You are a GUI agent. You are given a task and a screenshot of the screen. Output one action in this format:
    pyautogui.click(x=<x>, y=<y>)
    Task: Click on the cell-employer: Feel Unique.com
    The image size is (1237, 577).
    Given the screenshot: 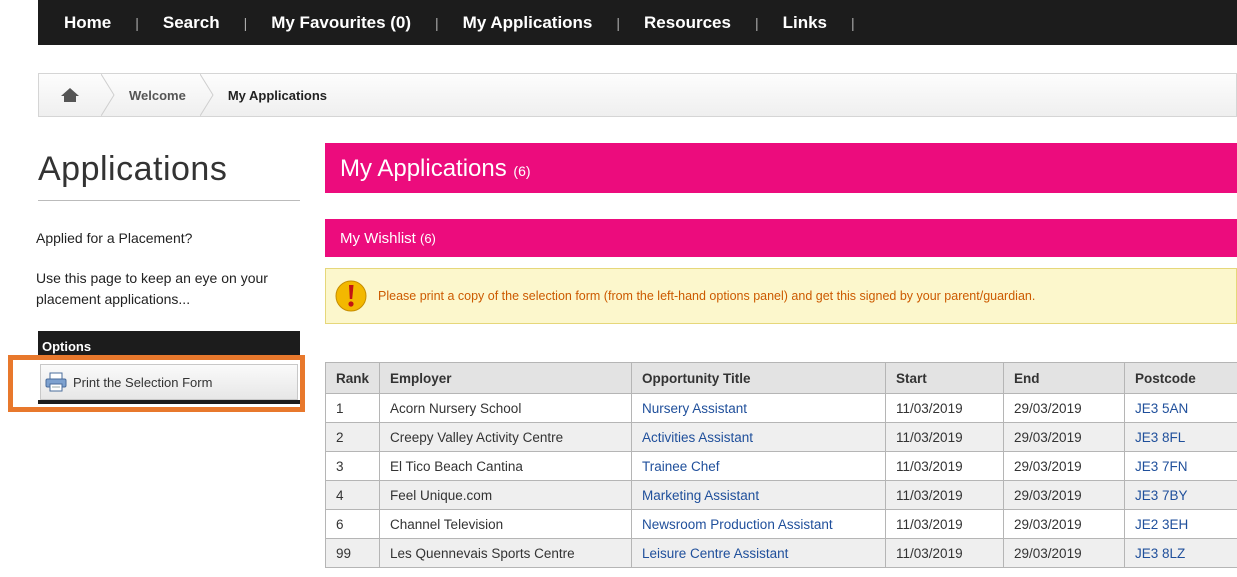 What is the action you would take?
    pyautogui.click(x=506, y=495)
    